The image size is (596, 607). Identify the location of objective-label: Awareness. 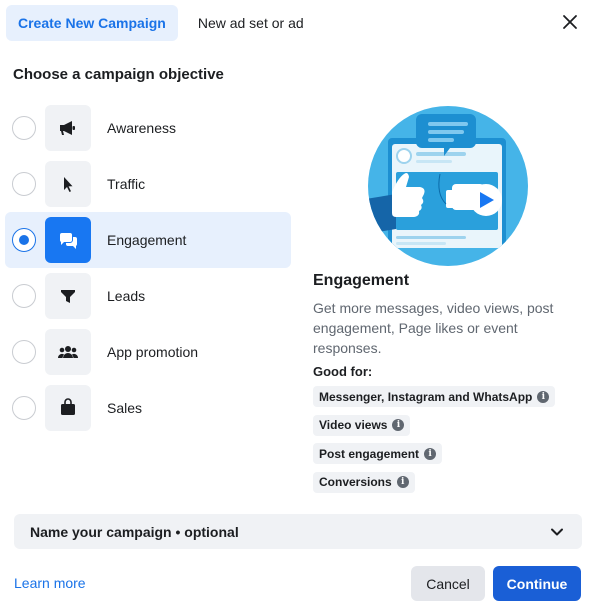
(142, 128).